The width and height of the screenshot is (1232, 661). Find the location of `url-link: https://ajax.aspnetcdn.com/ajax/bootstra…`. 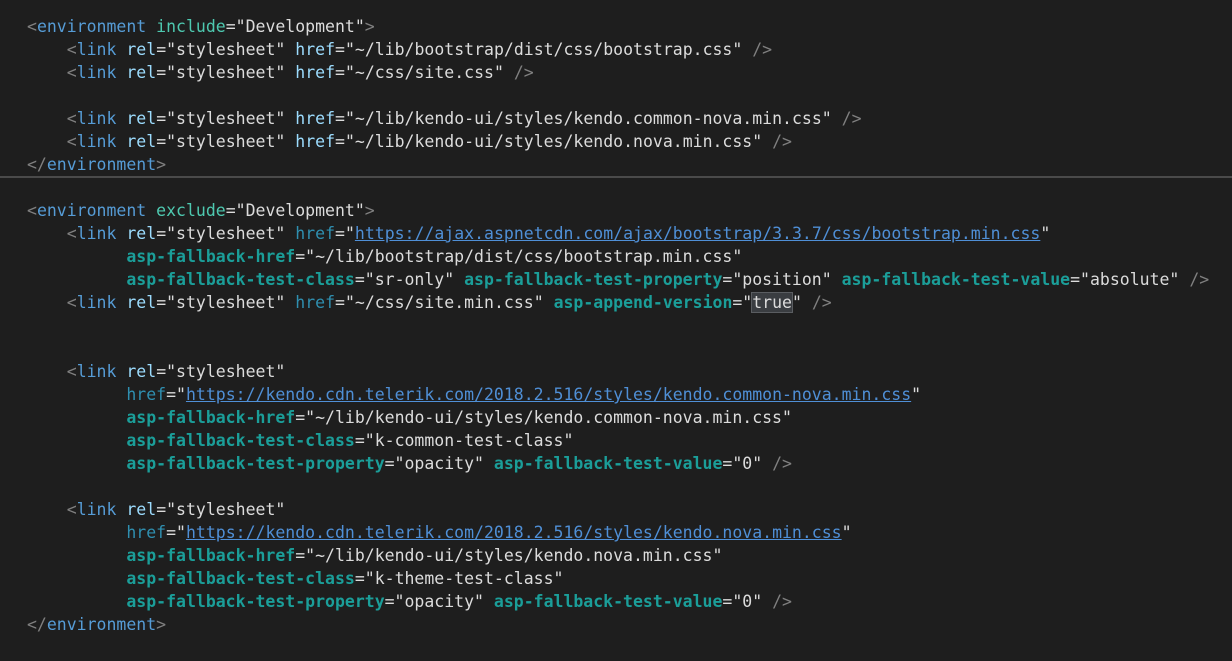

url-link: https://ajax.aspnetcdn.com/ajax/bootstra… is located at coordinates (697, 233).